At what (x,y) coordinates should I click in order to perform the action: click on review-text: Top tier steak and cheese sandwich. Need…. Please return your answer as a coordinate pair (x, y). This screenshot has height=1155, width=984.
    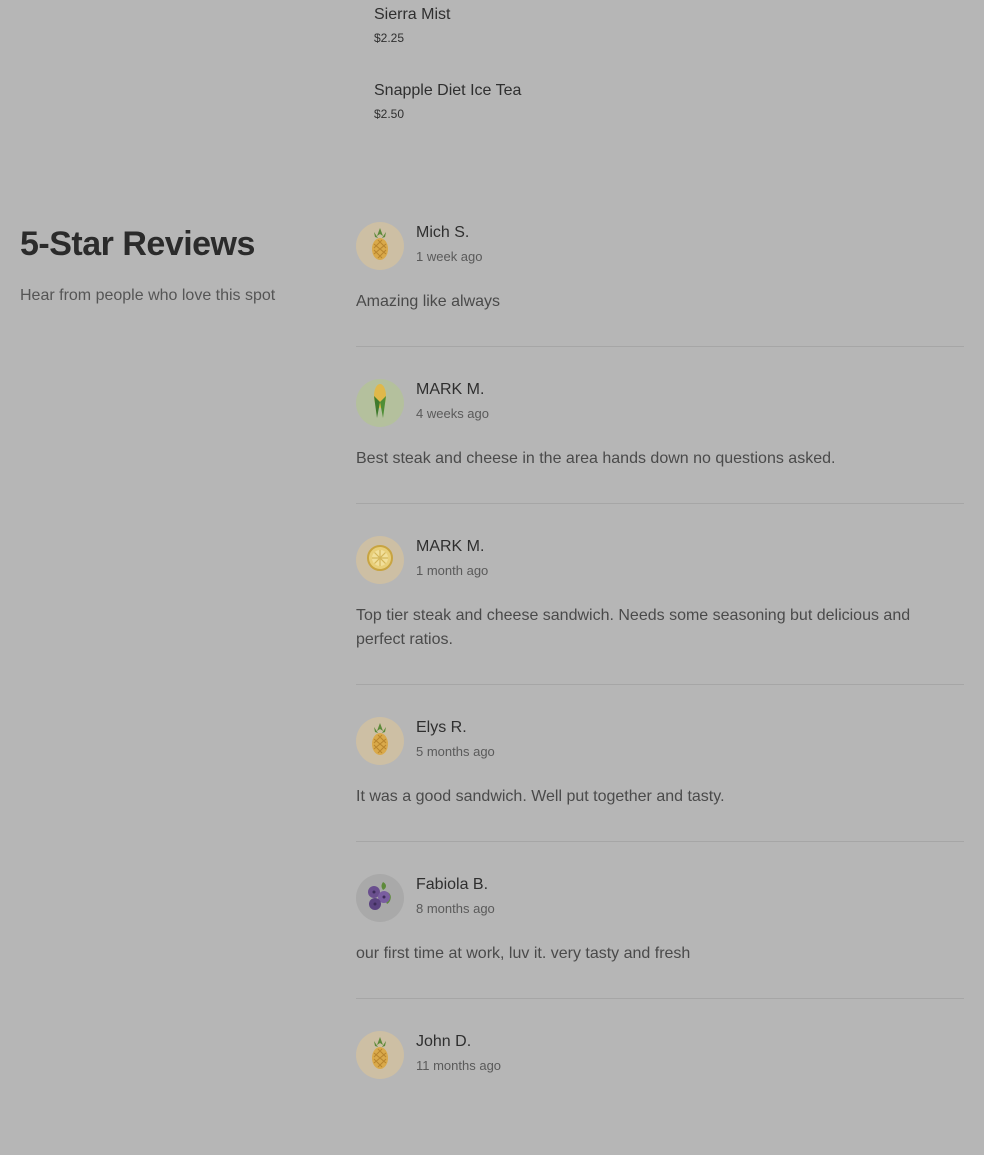
    Looking at the image, I should click on (633, 627).